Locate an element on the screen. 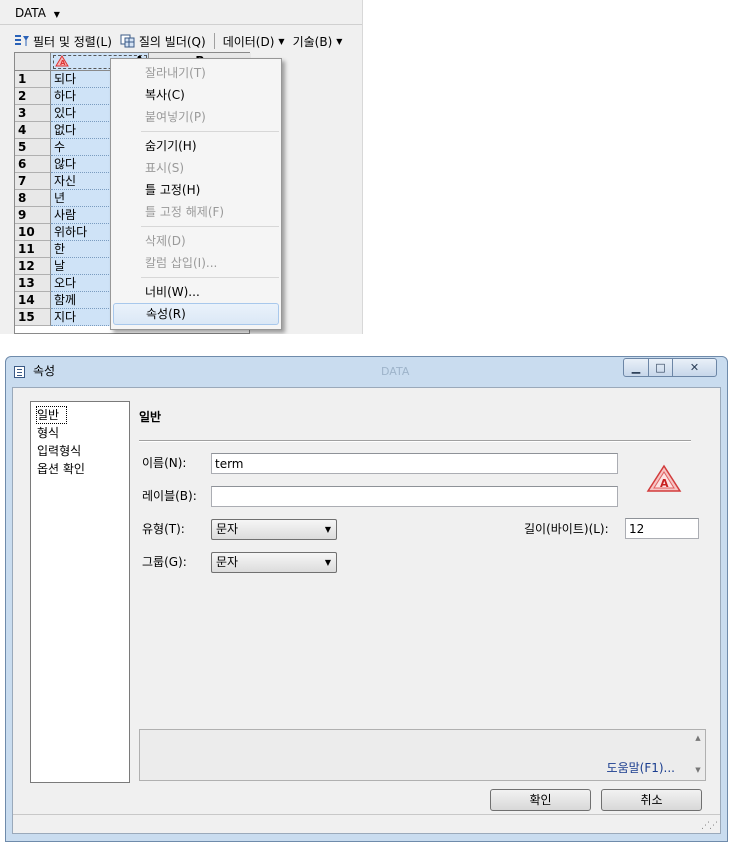 The image size is (732, 844). menu-item-copy: 복사(C) is located at coordinates (196, 95).